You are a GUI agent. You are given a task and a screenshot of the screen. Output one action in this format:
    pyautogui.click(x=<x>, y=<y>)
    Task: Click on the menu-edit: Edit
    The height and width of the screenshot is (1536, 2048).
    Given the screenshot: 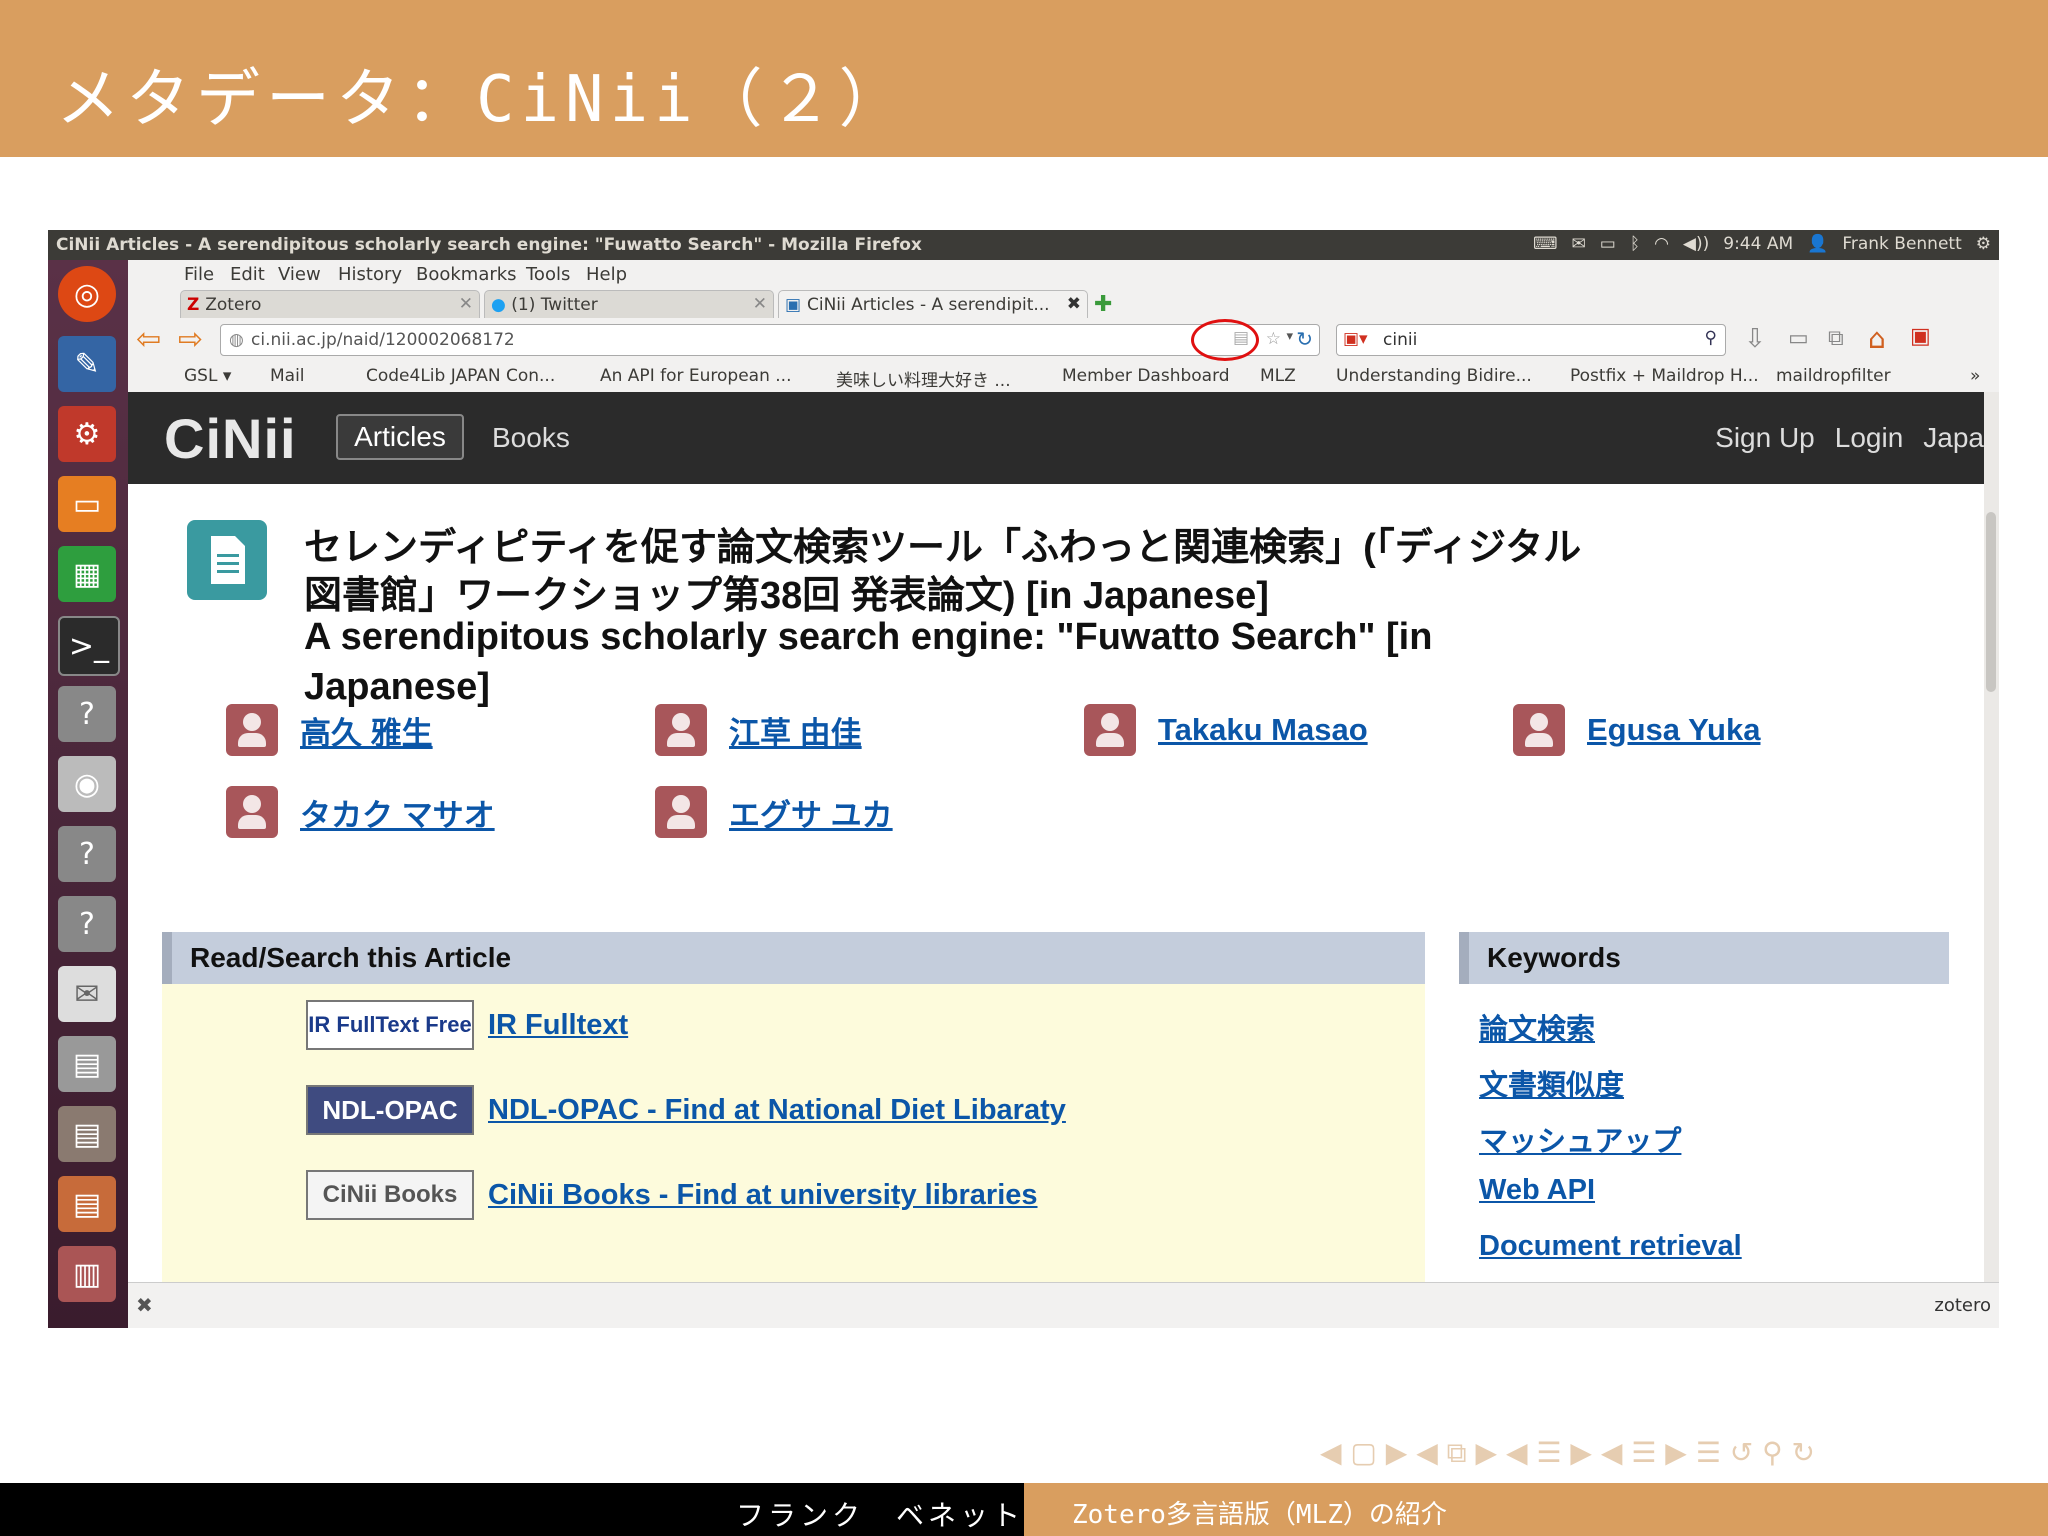 What is the action you would take?
    pyautogui.click(x=247, y=274)
    